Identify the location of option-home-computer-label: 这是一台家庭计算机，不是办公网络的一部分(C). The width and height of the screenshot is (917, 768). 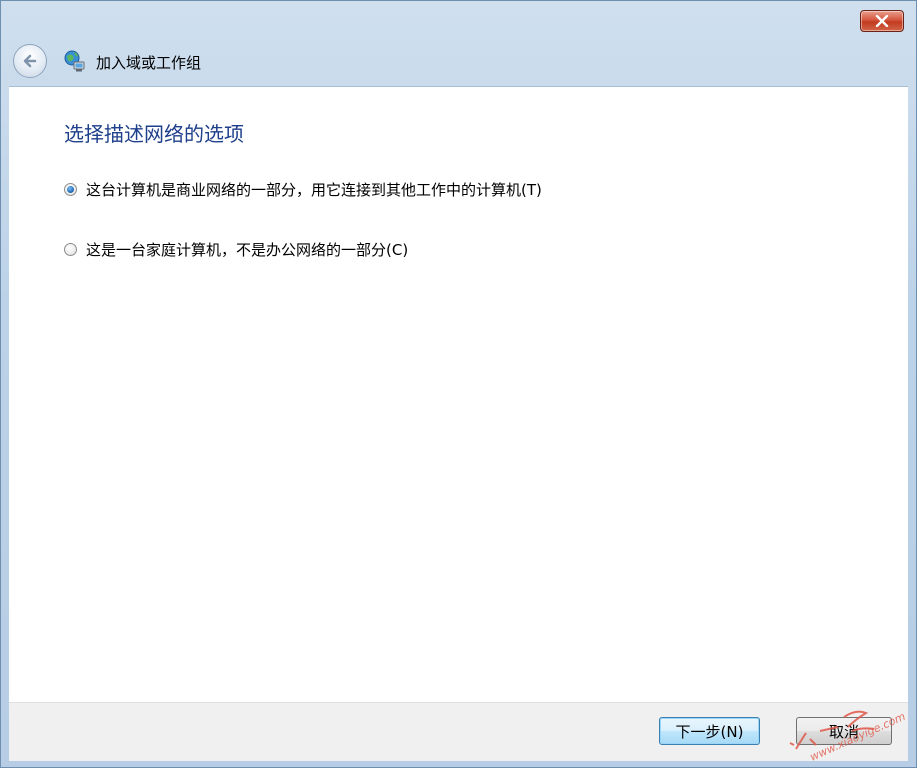
(247, 250).